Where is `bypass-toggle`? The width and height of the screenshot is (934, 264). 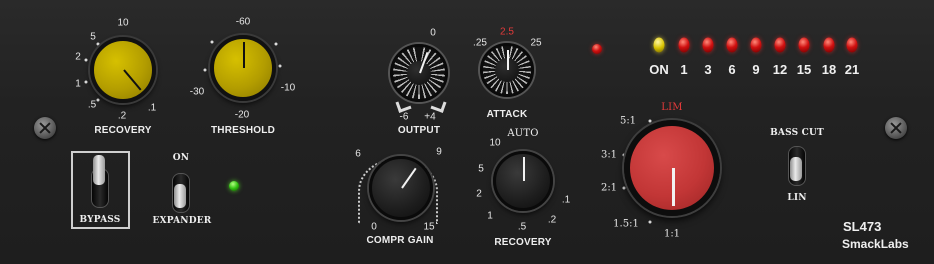 bypass-toggle is located at coordinates (100, 181).